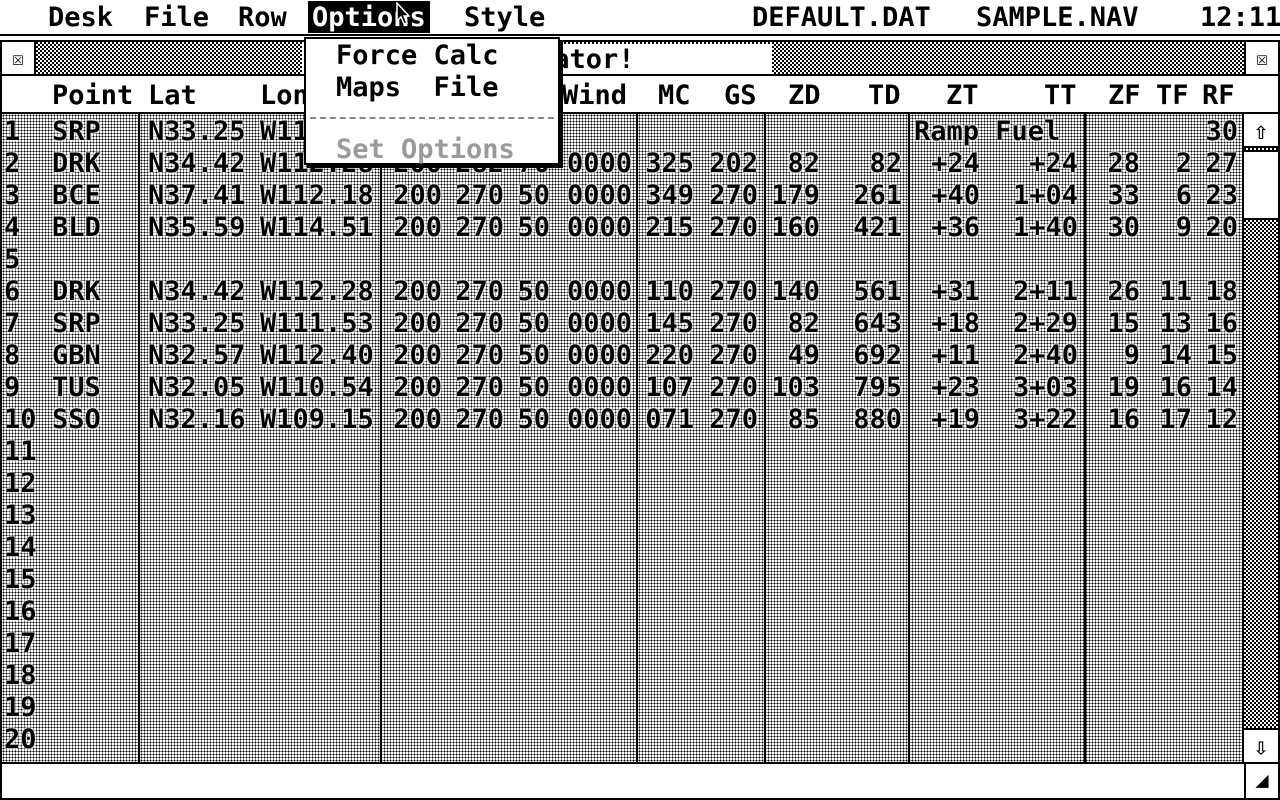 This screenshot has height=800, width=1280. Describe the element at coordinates (1040, 324) in the screenshot. I see `table-cell: 2+29` at that location.